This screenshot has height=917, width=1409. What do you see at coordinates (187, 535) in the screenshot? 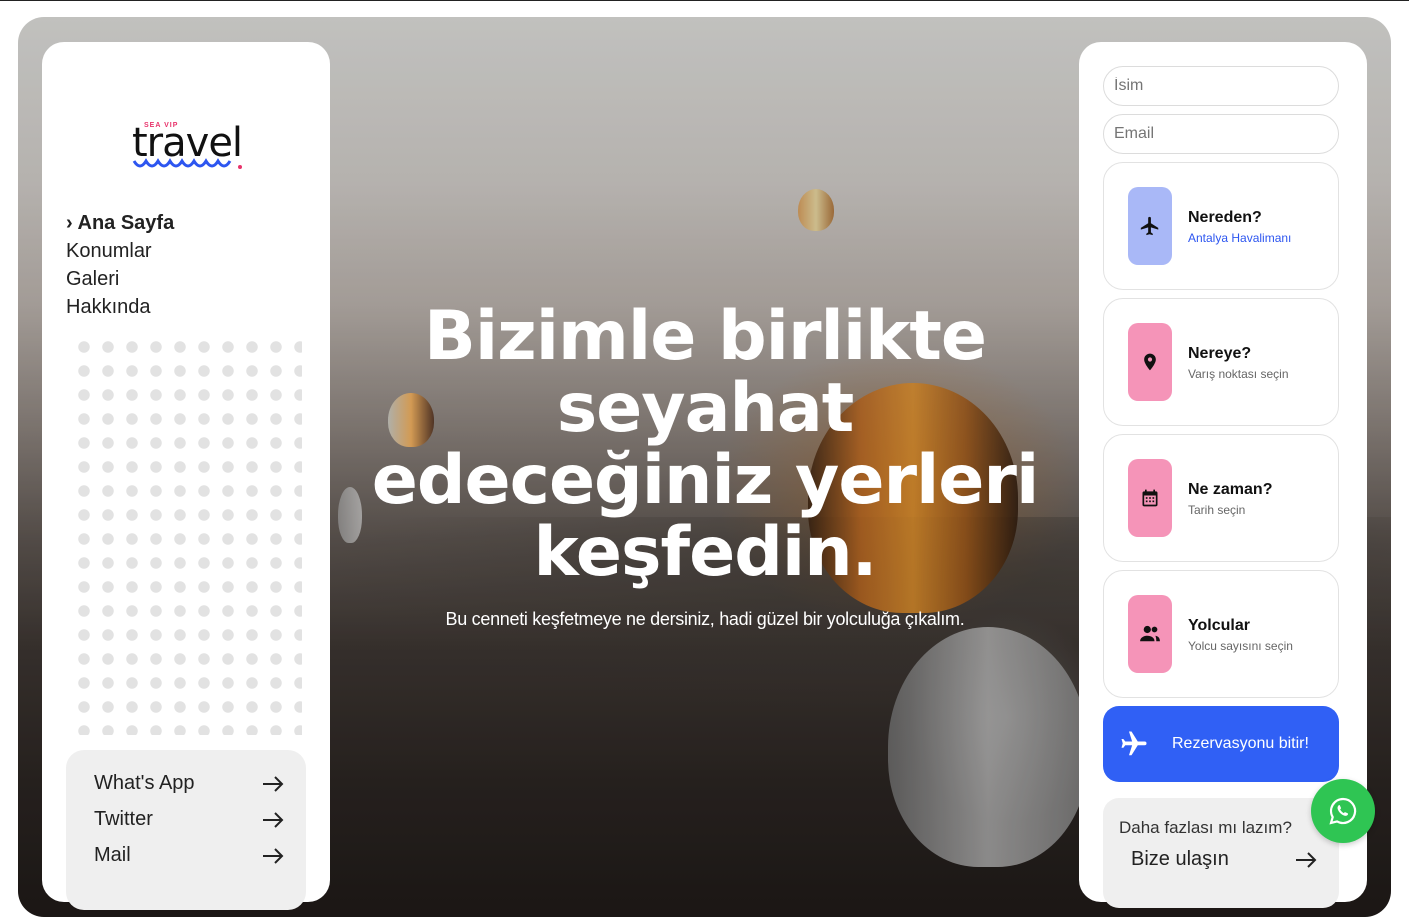
I see `dot-pattern` at bounding box center [187, 535].